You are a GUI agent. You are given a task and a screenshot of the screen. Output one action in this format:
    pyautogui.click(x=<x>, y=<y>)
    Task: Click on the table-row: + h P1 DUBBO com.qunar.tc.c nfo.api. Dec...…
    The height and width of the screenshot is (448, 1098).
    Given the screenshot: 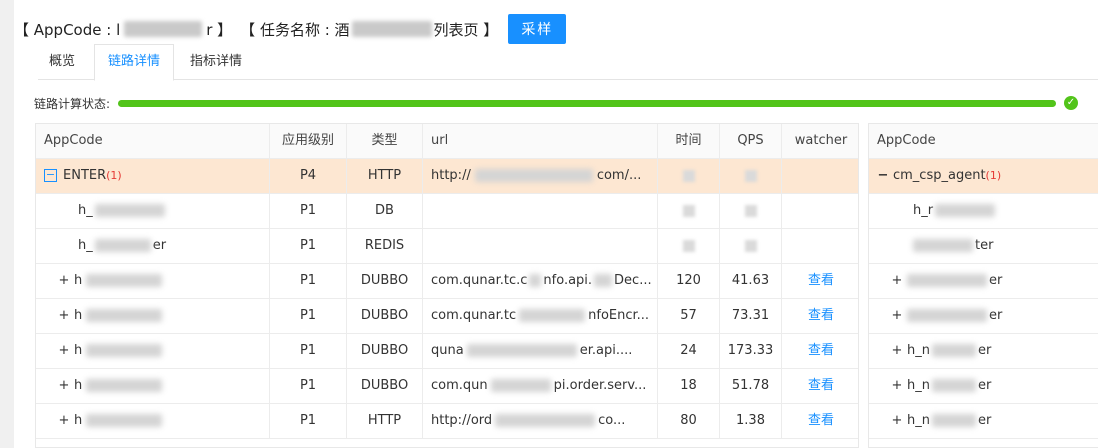 What is the action you would take?
    pyautogui.click(x=447, y=281)
    